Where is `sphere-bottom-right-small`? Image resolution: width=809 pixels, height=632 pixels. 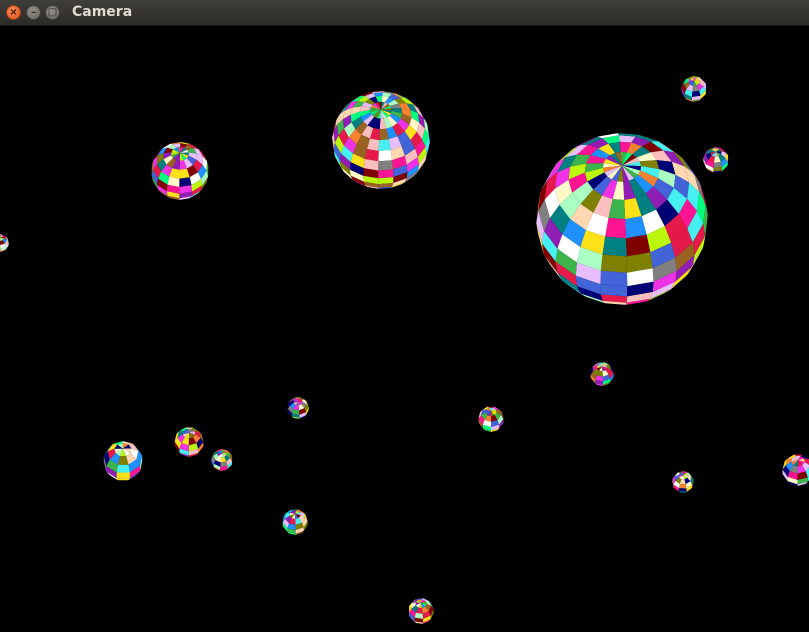 sphere-bottom-right-small is located at coordinates (683, 482).